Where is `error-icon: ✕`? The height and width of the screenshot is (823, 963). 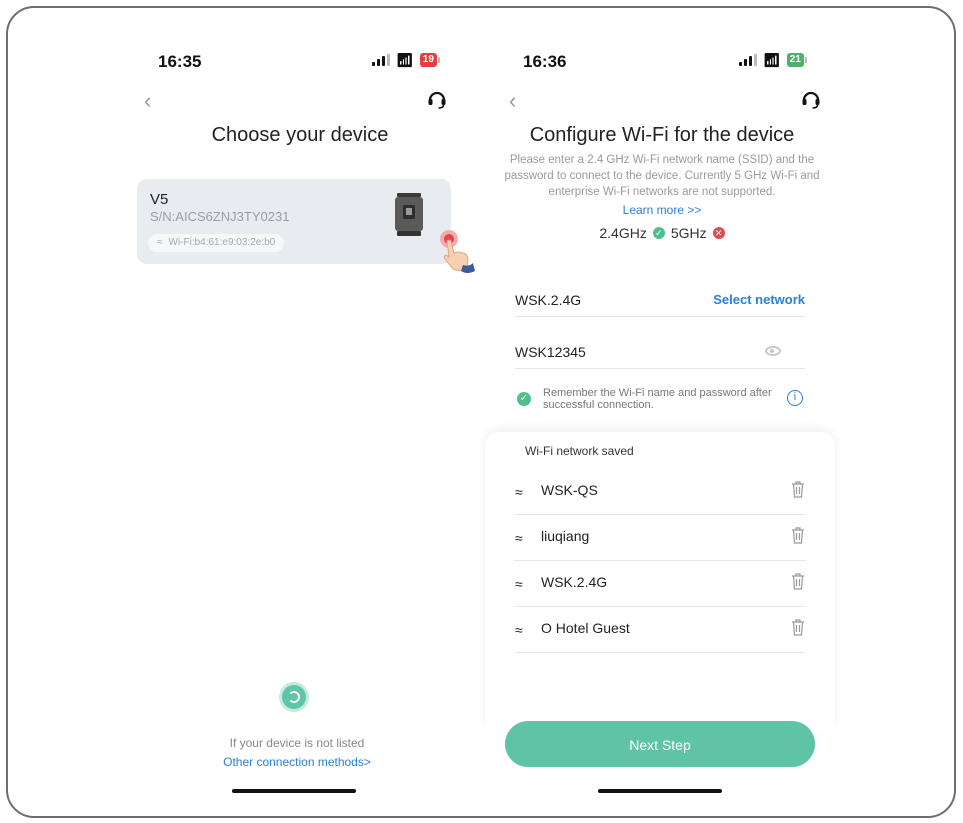 error-icon: ✕ is located at coordinates (718, 233).